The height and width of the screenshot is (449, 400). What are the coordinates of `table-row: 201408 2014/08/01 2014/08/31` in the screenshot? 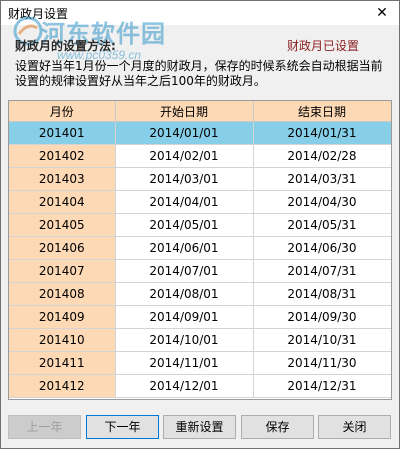 It's located at (200, 294).